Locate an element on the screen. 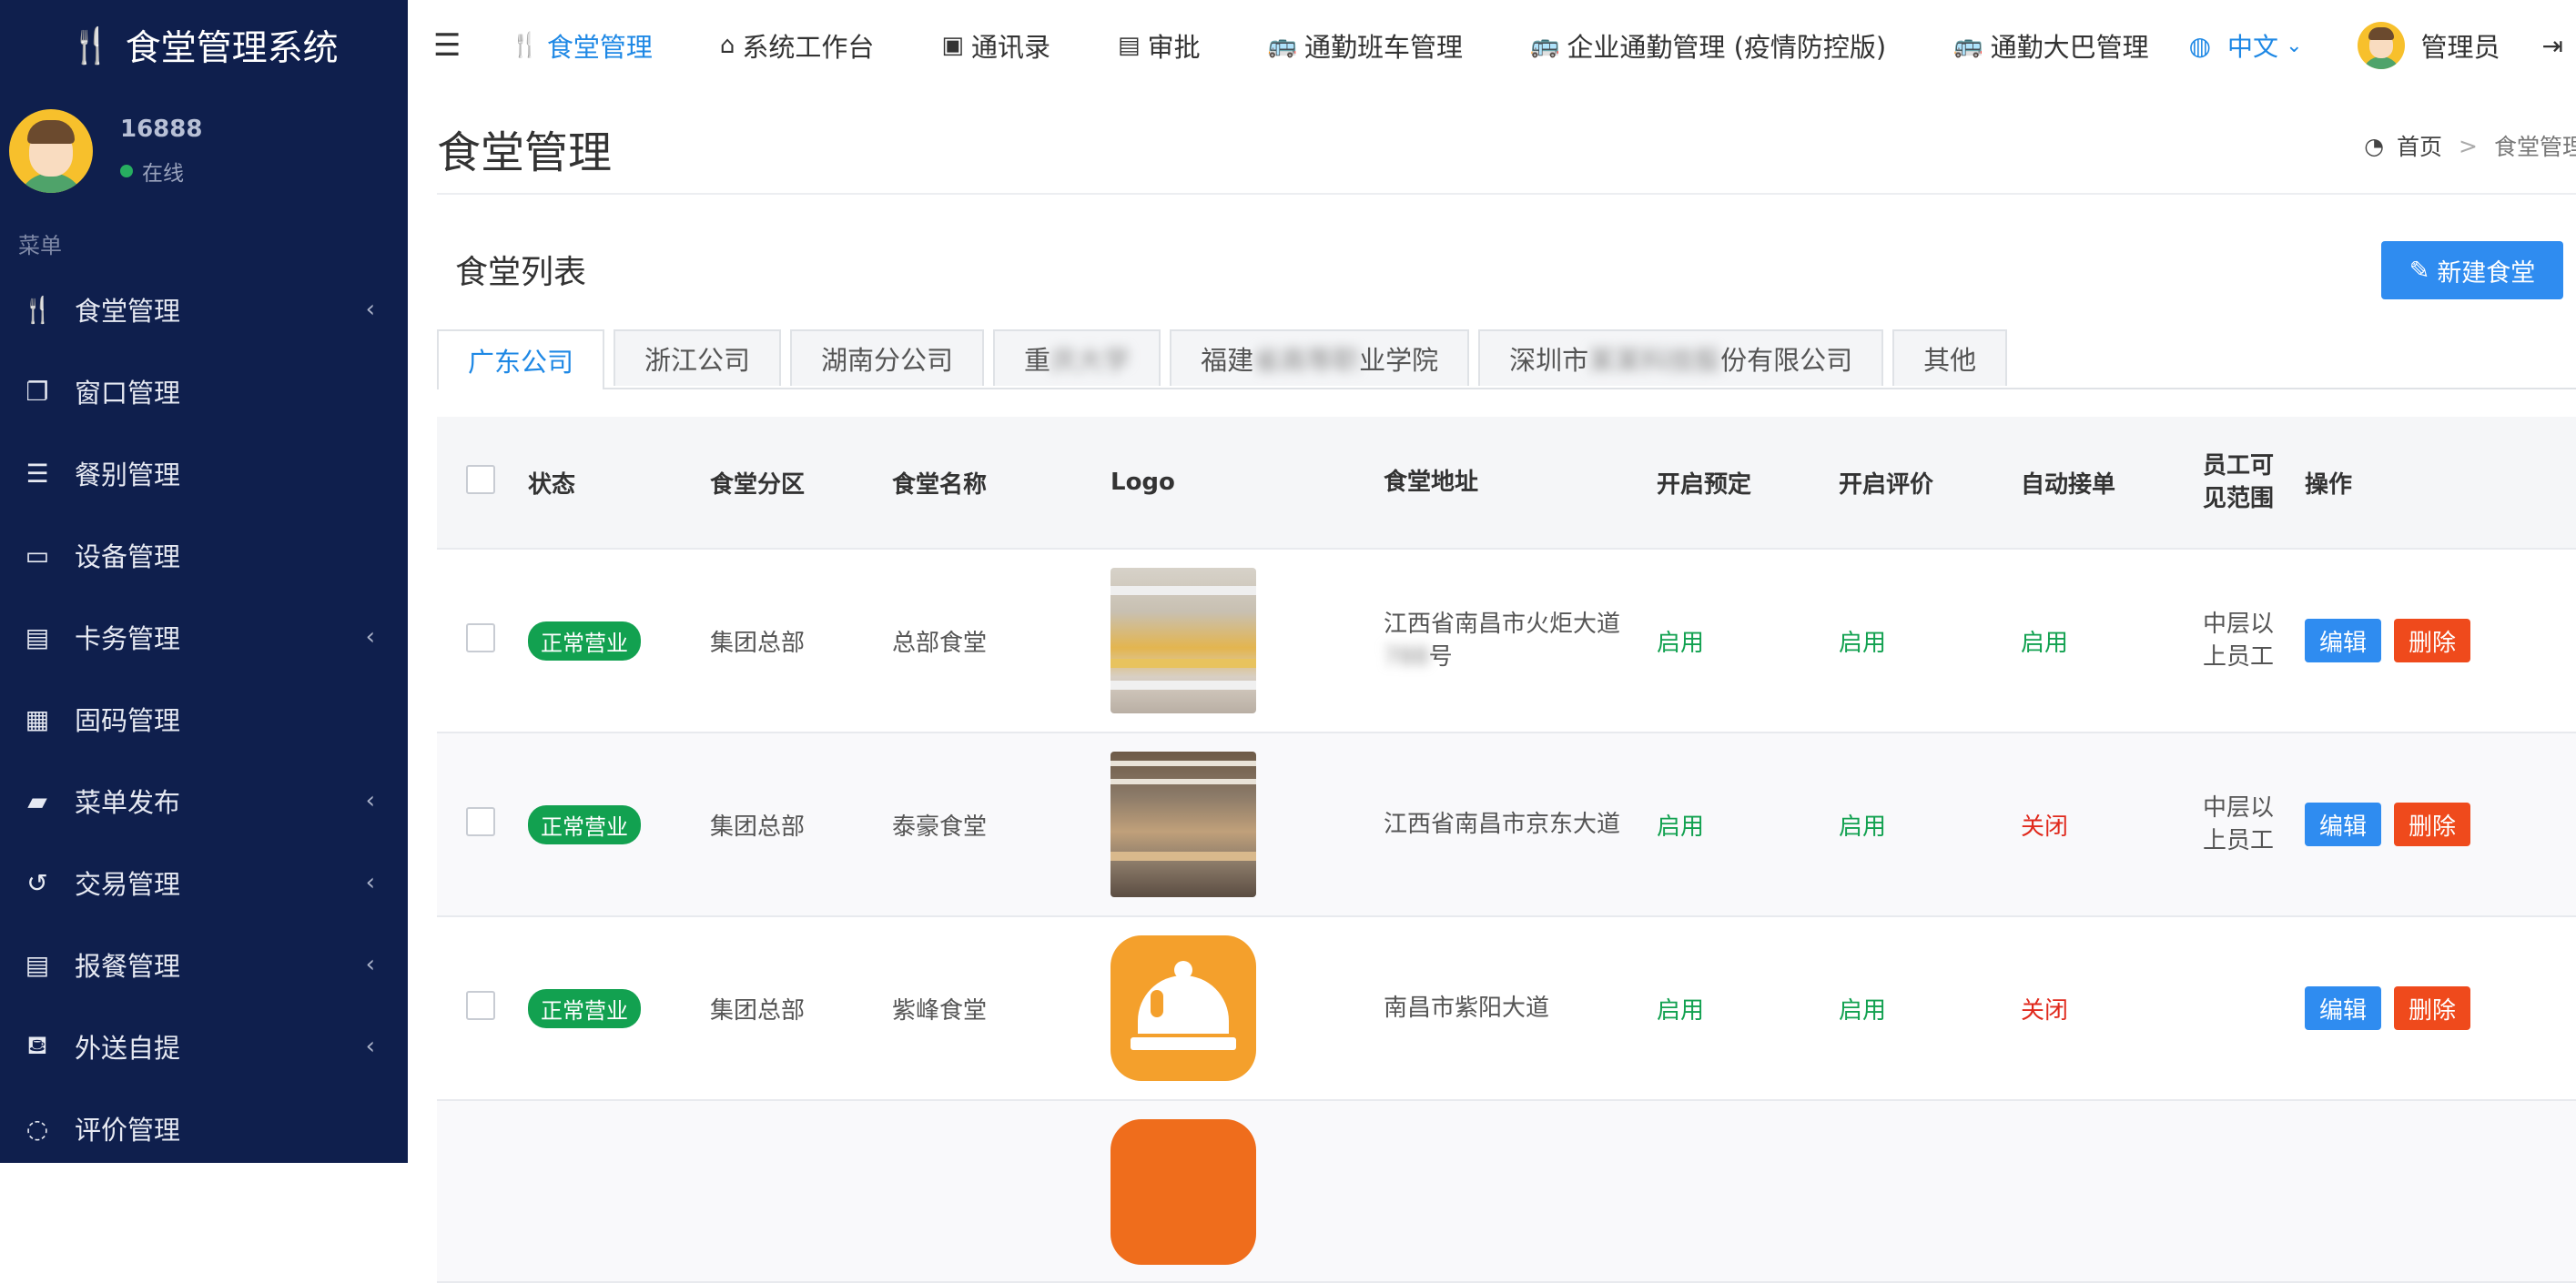 Image resolution: width=2576 pixels, height=1283 pixels. windows-icon: ❐ is located at coordinates (37, 391).